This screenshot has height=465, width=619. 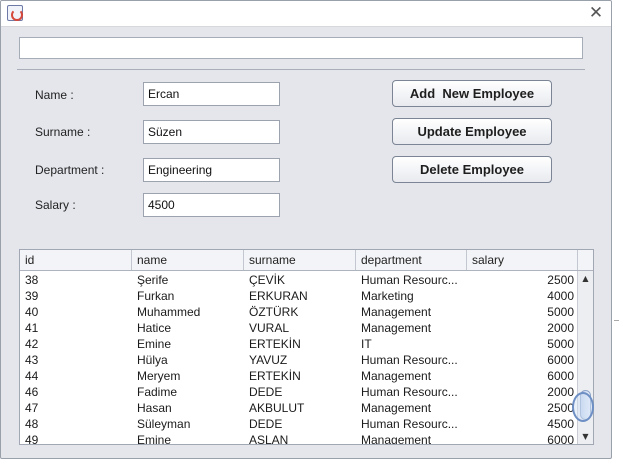 I want to click on table-row: 49 Emine ASLAN Management 6000, so click(x=299, y=438).